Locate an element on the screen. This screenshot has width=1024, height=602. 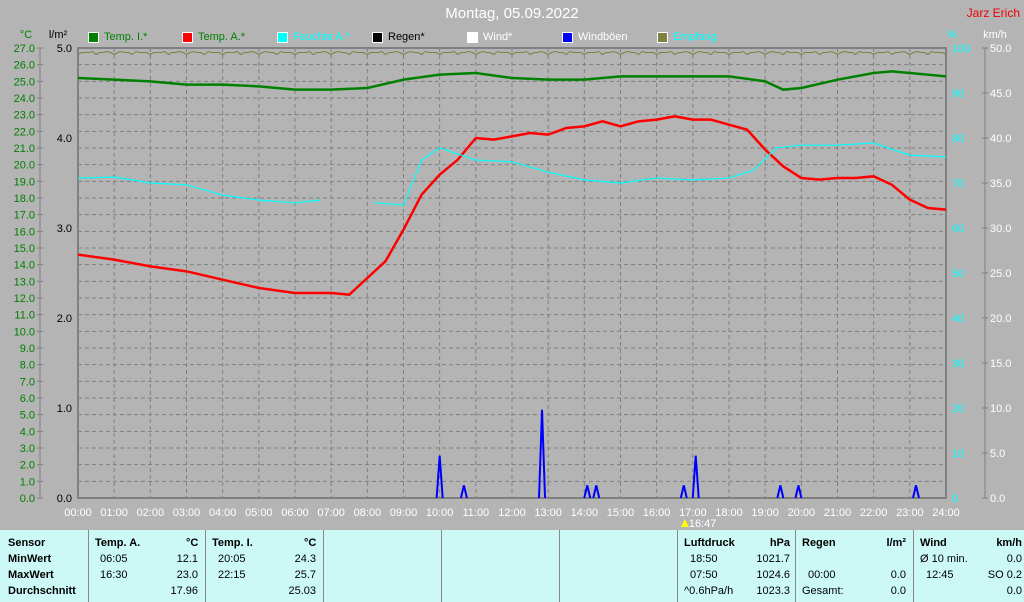
pressure-r3b: 1023.3 is located at coordinates (773, 591).